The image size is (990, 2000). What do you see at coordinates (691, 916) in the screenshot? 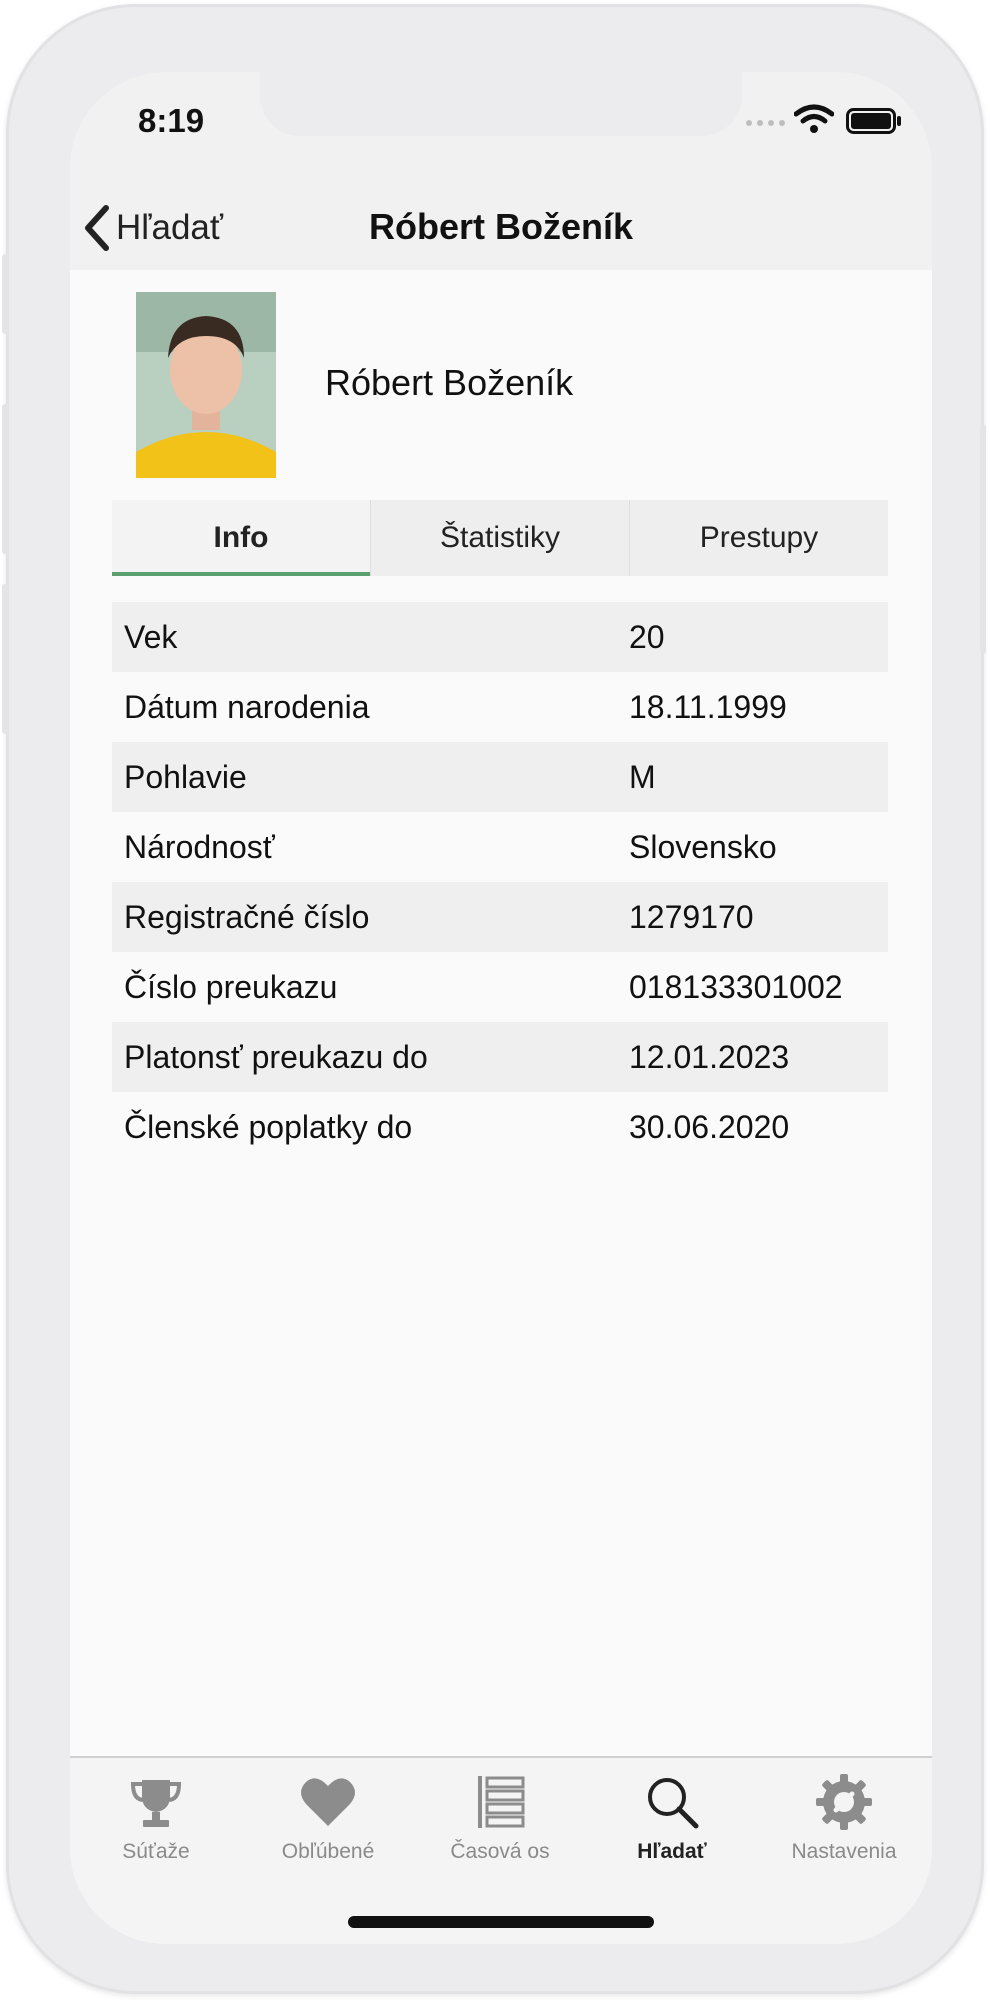
I see `row-value: 1279170` at bounding box center [691, 916].